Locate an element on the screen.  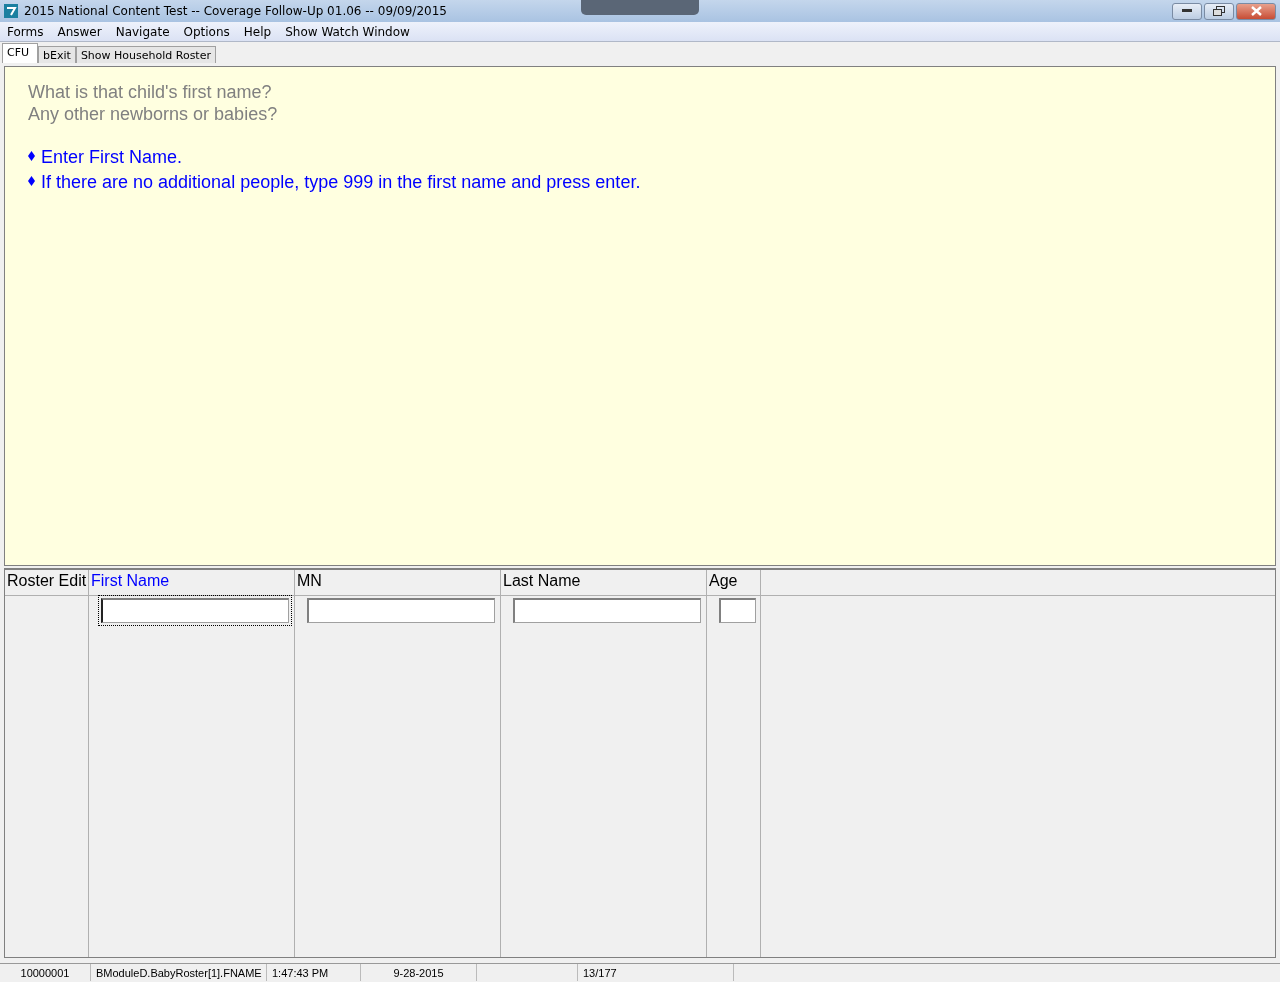
toolbar-grip is located at coordinates (640, 7).